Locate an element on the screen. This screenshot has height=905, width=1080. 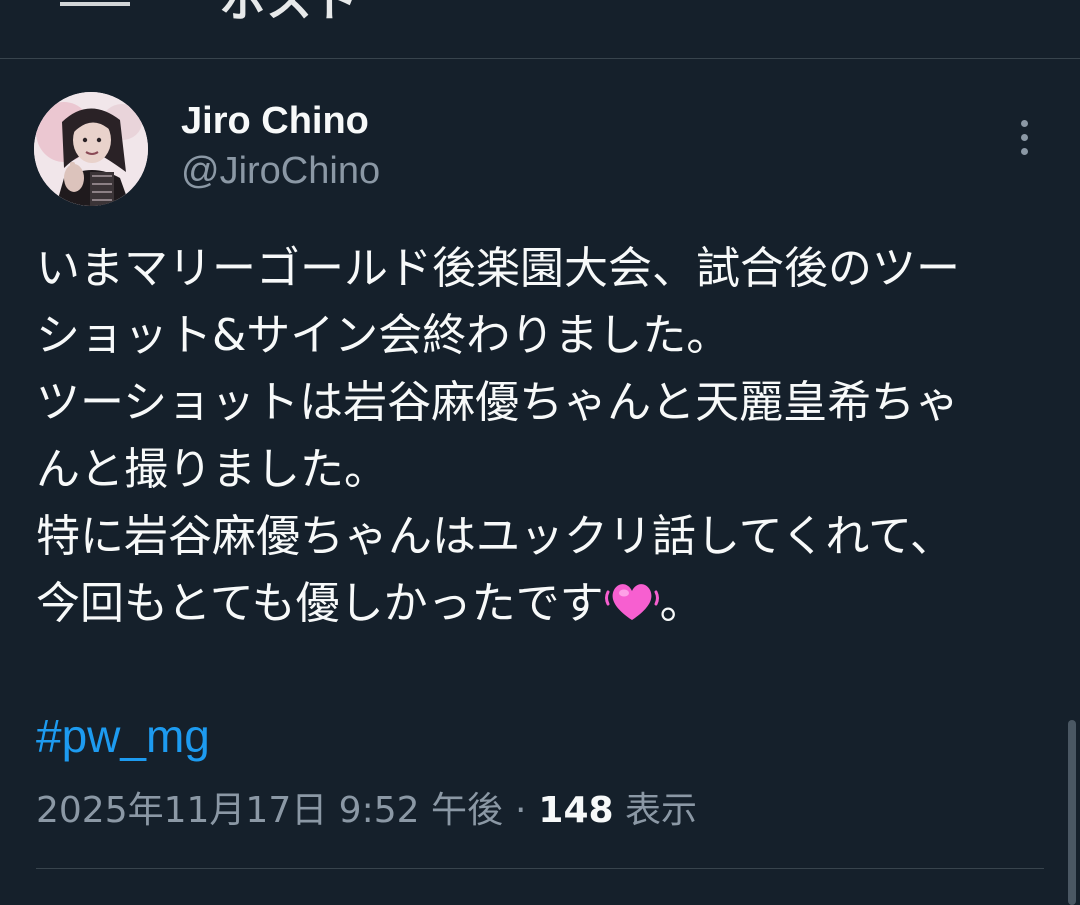
tweet-body-line: 特に岩谷麻優ちゃんはユックリ話してくれて、 is located at coordinates (495, 536).